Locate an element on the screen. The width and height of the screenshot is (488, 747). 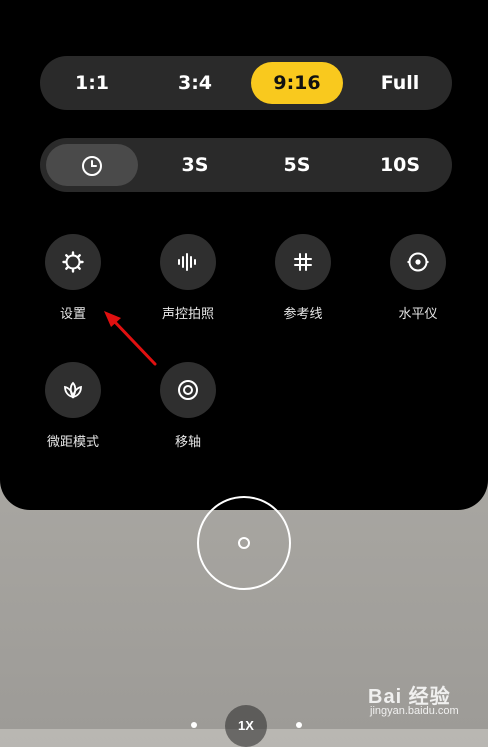
option-level-button is located at coordinates (418, 262).